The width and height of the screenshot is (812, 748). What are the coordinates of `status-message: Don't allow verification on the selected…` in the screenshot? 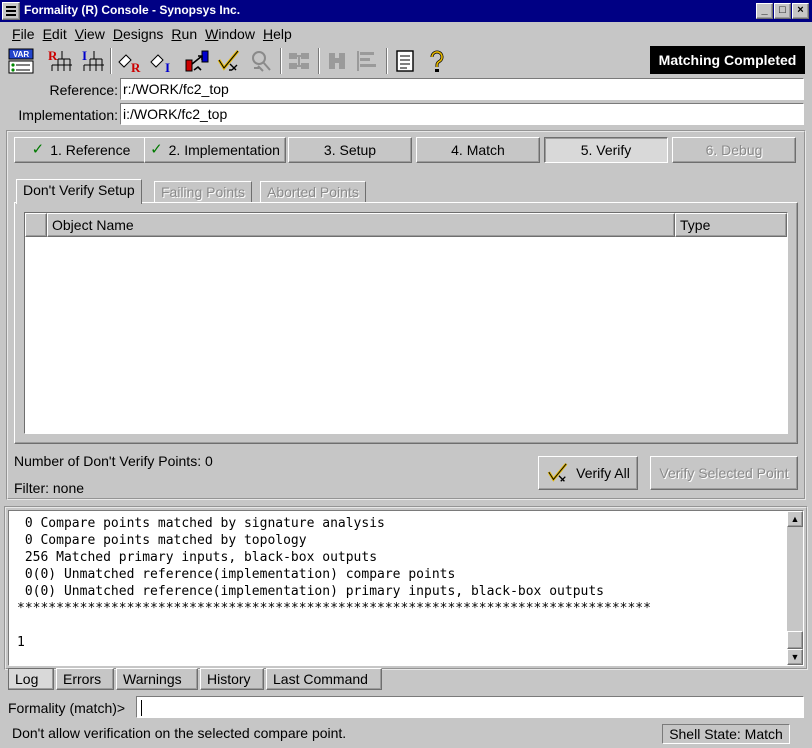 It's located at (179, 733).